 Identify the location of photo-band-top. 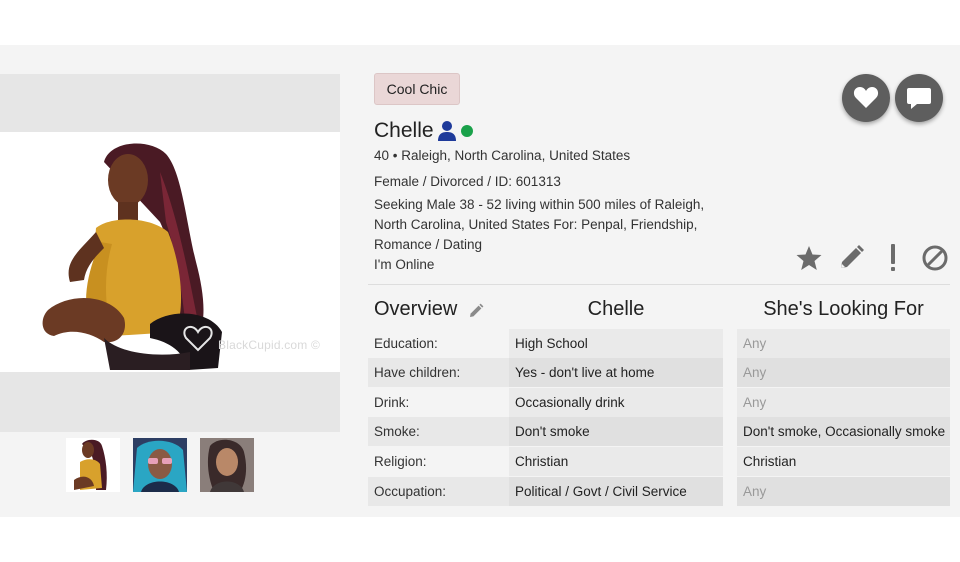
(170, 103).